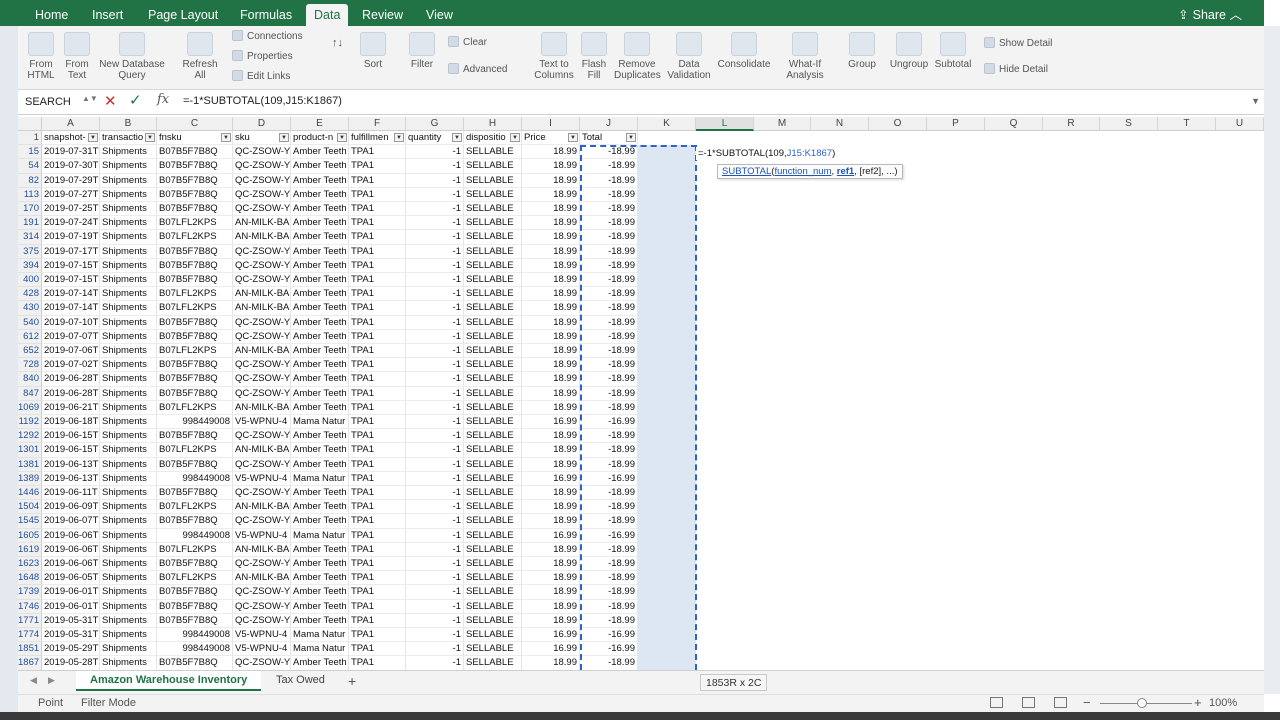  I want to click on what-if-analysis-button: What-If Analysis, so click(805, 56).